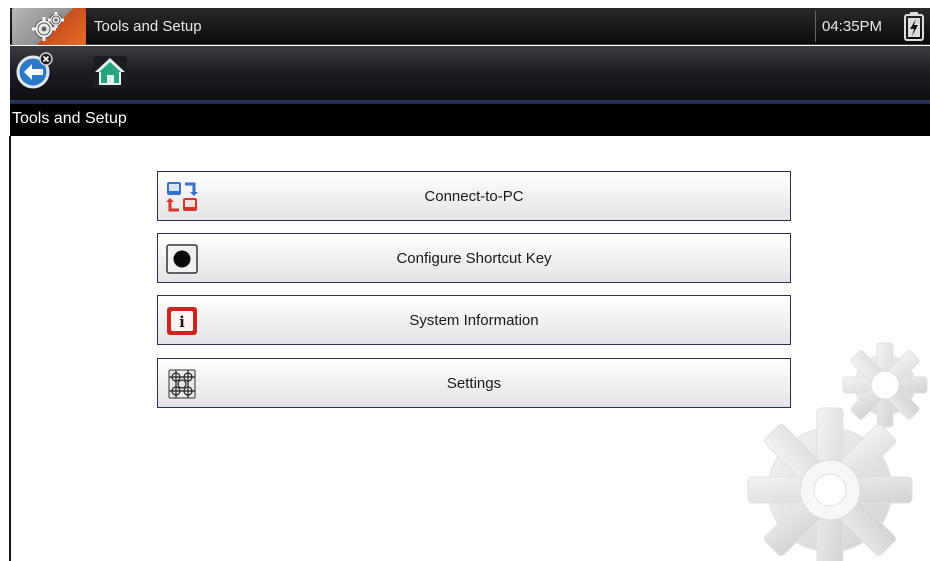 The width and height of the screenshot is (930, 561). I want to click on tools-gear-icon, so click(49, 26).